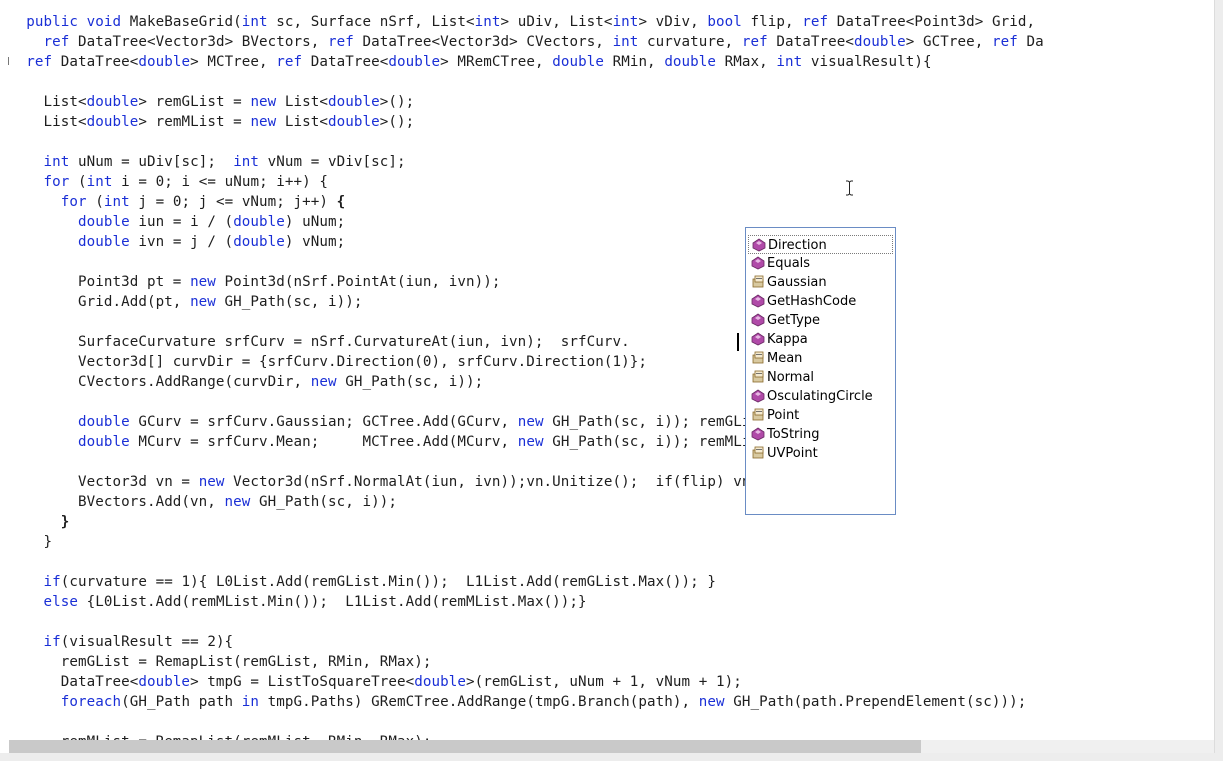 The image size is (1223, 761). I want to click on completion-item-label: Mean, so click(785, 358).